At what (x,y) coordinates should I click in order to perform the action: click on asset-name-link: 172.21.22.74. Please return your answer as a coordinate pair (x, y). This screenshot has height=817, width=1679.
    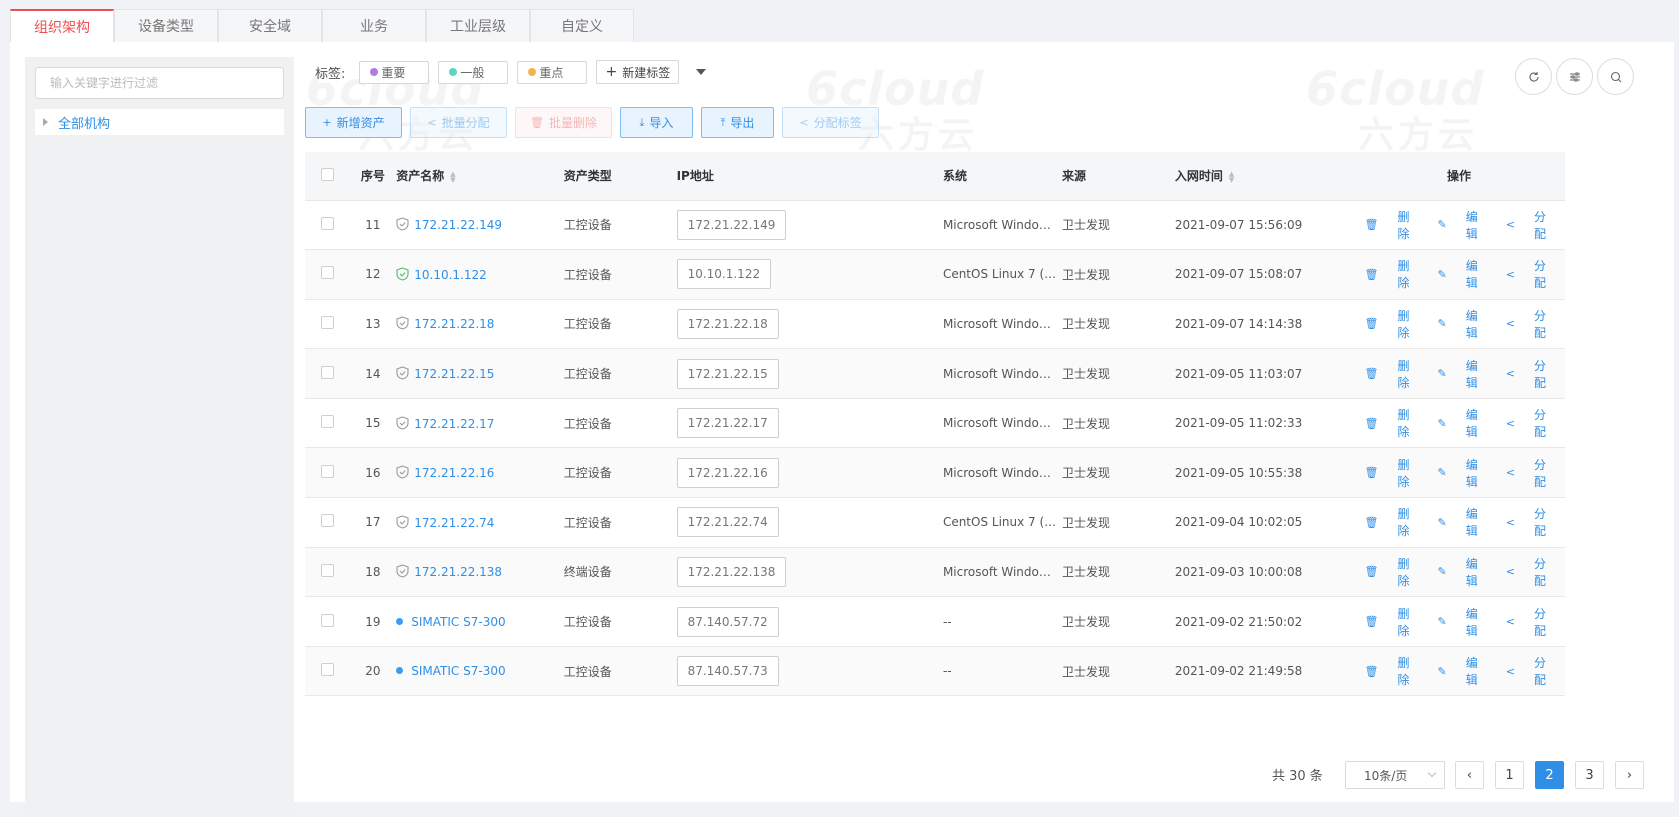
    Looking at the image, I should click on (454, 523).